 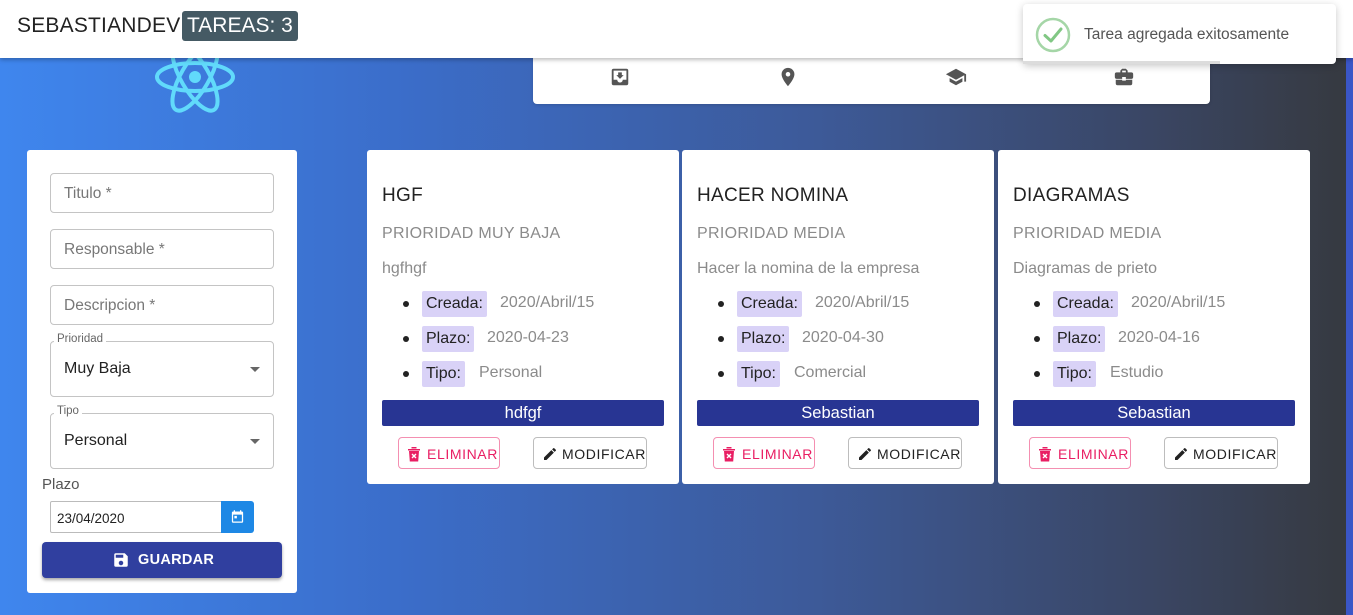 What do you see at coordinates (1349, 325) in the screenshot?
I see `scroll-edge` at bounding box center [1349, 325].